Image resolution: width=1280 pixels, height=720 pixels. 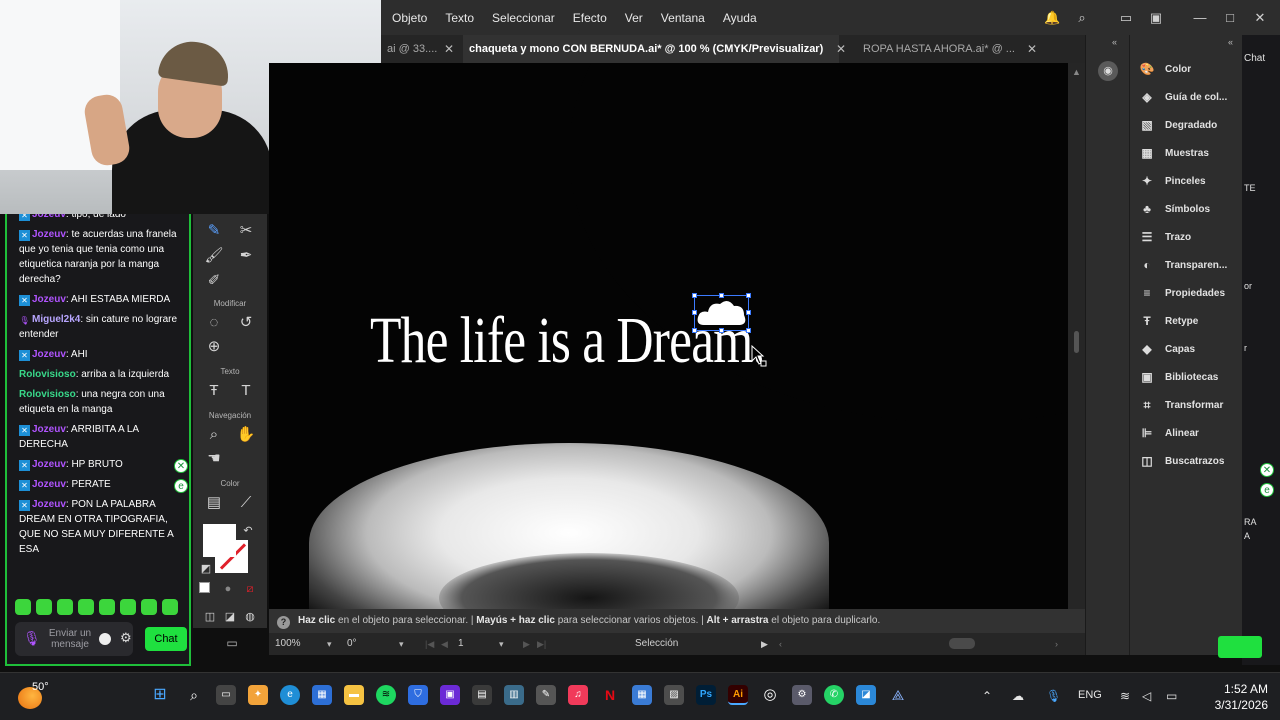 I want to click on wifi-icon: ≋, so click(x=1125, y=696).